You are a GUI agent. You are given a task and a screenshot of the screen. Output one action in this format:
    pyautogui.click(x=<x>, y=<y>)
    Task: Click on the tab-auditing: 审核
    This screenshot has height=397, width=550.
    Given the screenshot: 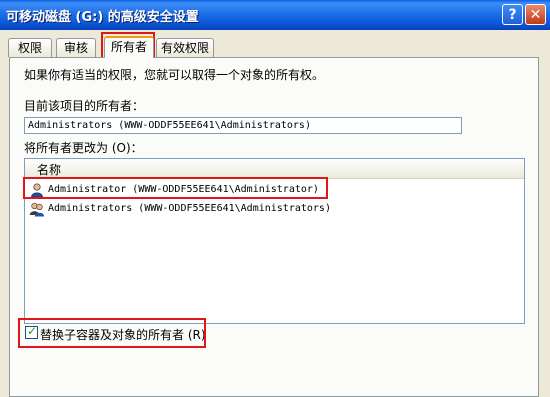 What is the action you would take?
    pyautogui.click(x=76, y=47)
    